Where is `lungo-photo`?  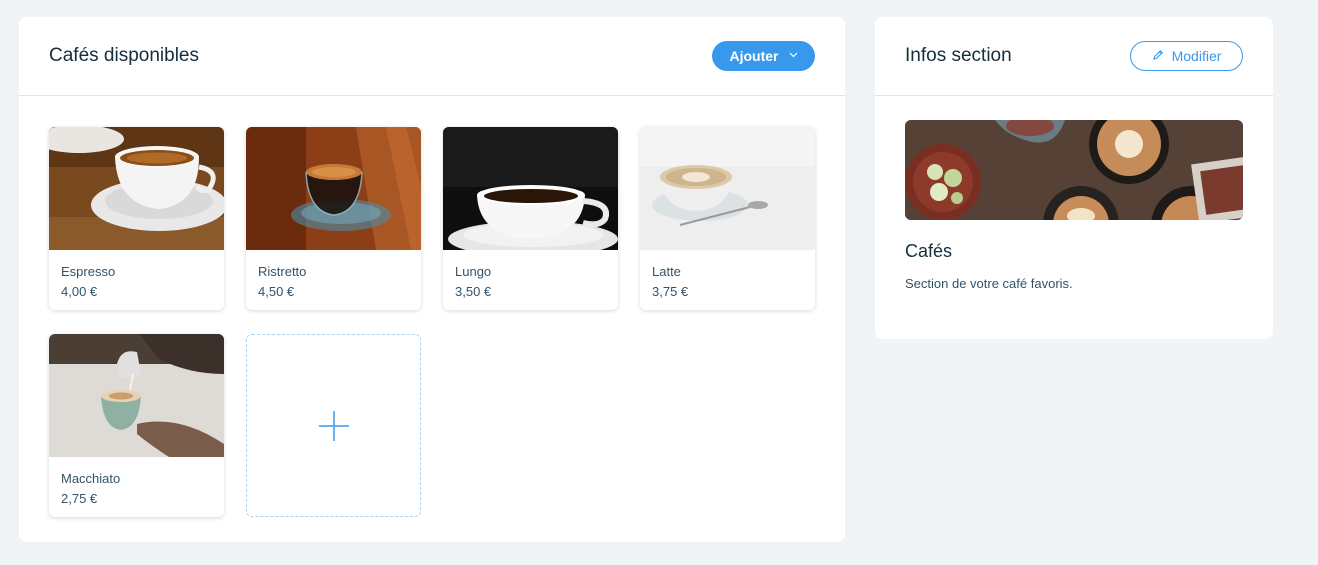 lungo-photo is located at coordinates (530, 188).